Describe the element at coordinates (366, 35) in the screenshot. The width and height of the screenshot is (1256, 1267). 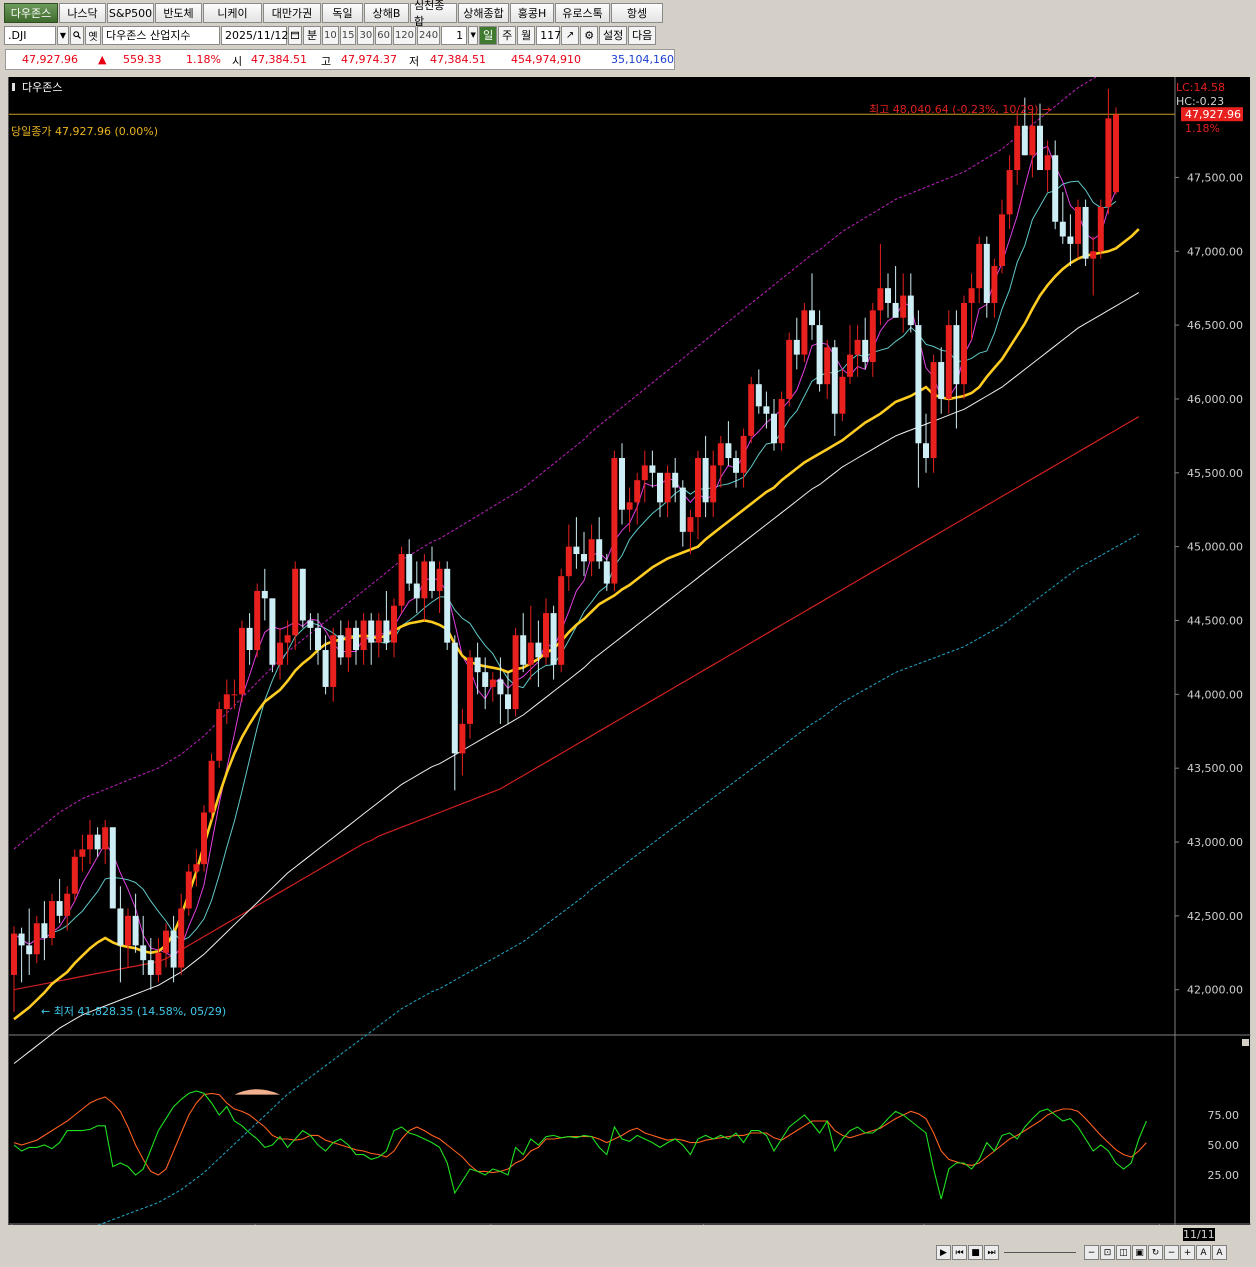
I see `interval-button-30: 30` at that location.